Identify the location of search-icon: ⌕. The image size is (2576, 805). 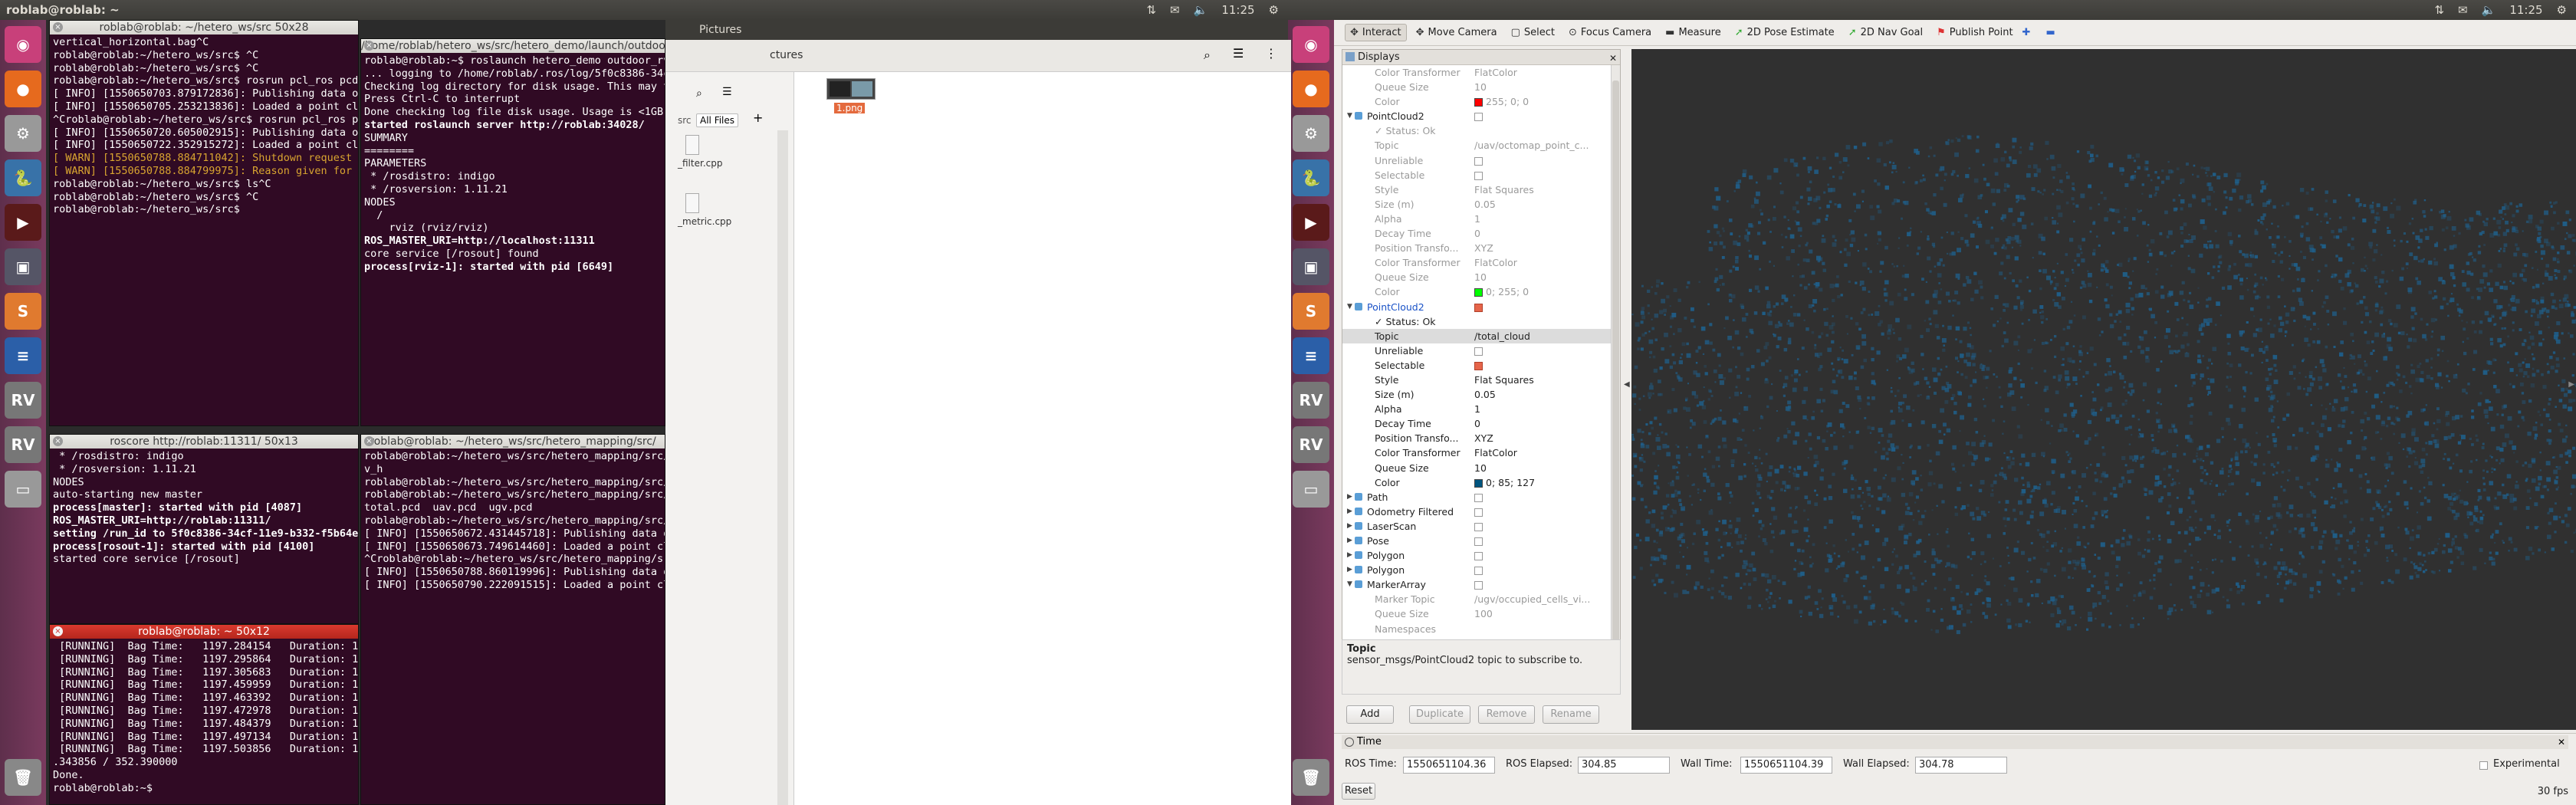
(1207, 56).